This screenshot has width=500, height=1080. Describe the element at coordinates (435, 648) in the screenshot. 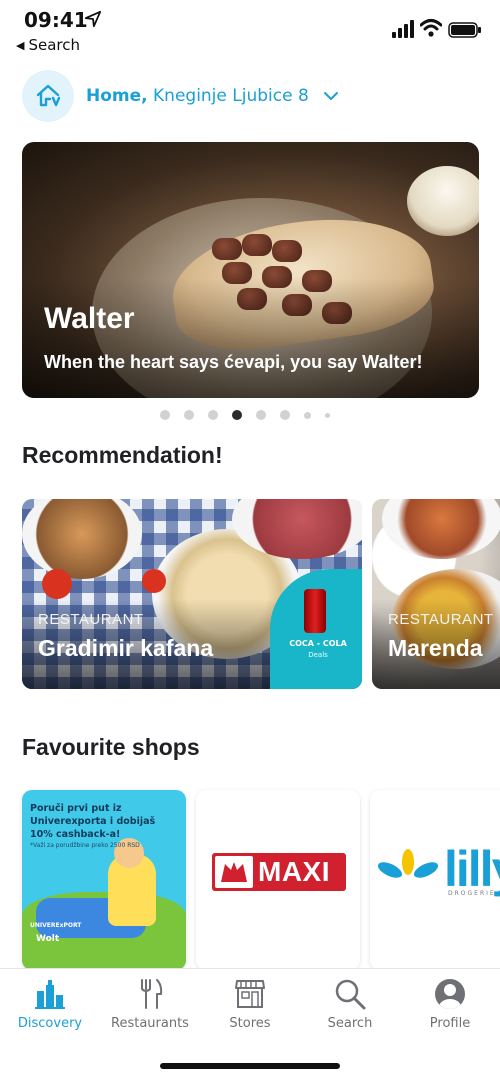

I see `card-name: Marenda` at that location.